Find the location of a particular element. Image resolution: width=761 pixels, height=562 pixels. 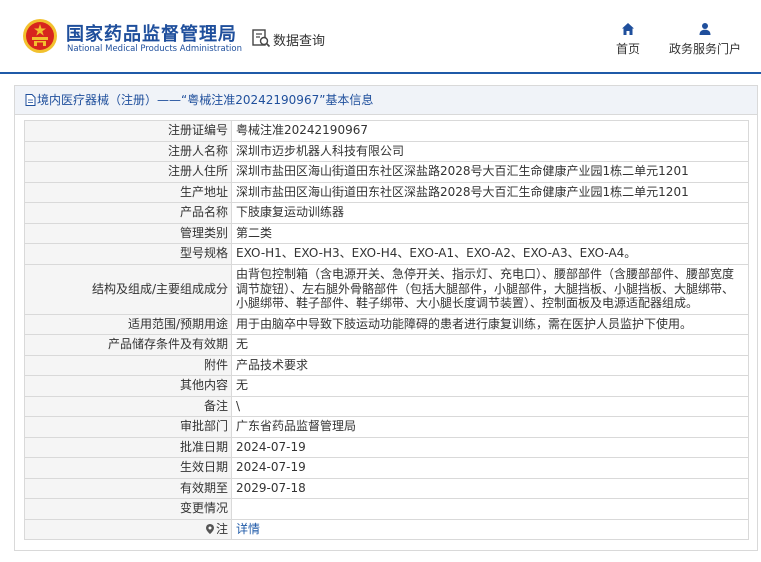

breadcrumb-record: “粤械注准20242190967”基本信息 is located at coordinates (277, 100).